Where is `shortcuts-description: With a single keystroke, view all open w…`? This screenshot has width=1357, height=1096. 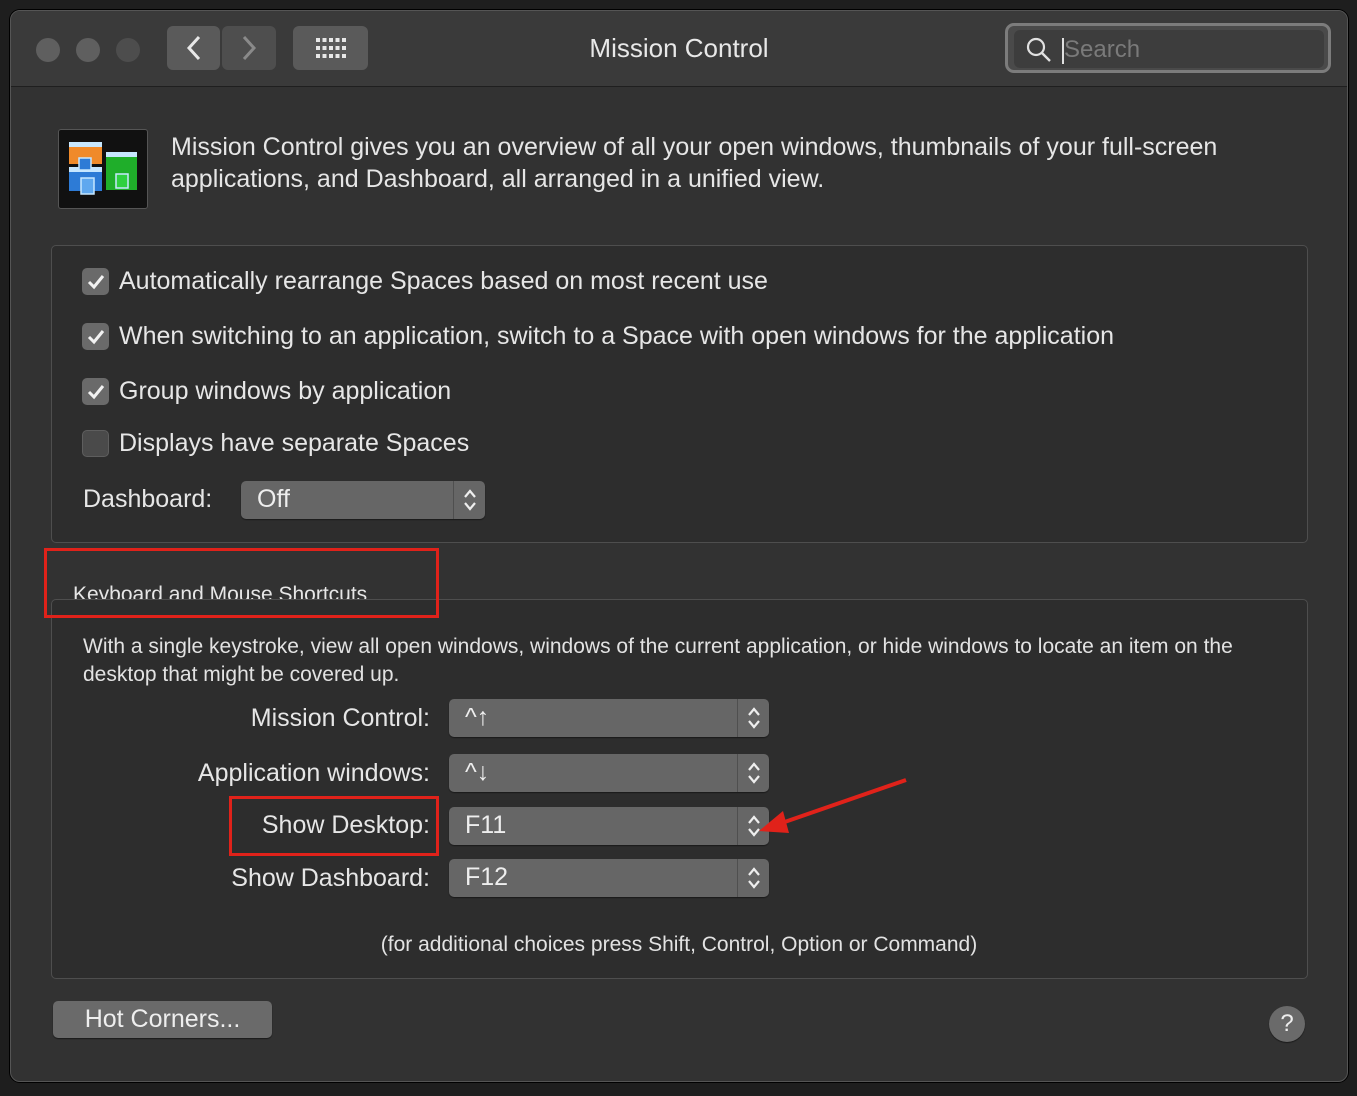
shortcuts-description: With a single keystroke, view all open w… is located at coordinates (658, 660).